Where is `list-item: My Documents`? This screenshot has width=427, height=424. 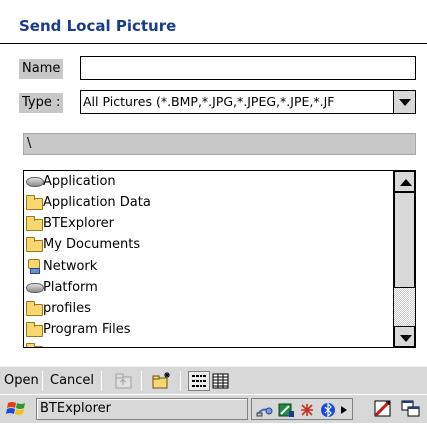 list-item: My Documents is located at coordinates (83, 244).